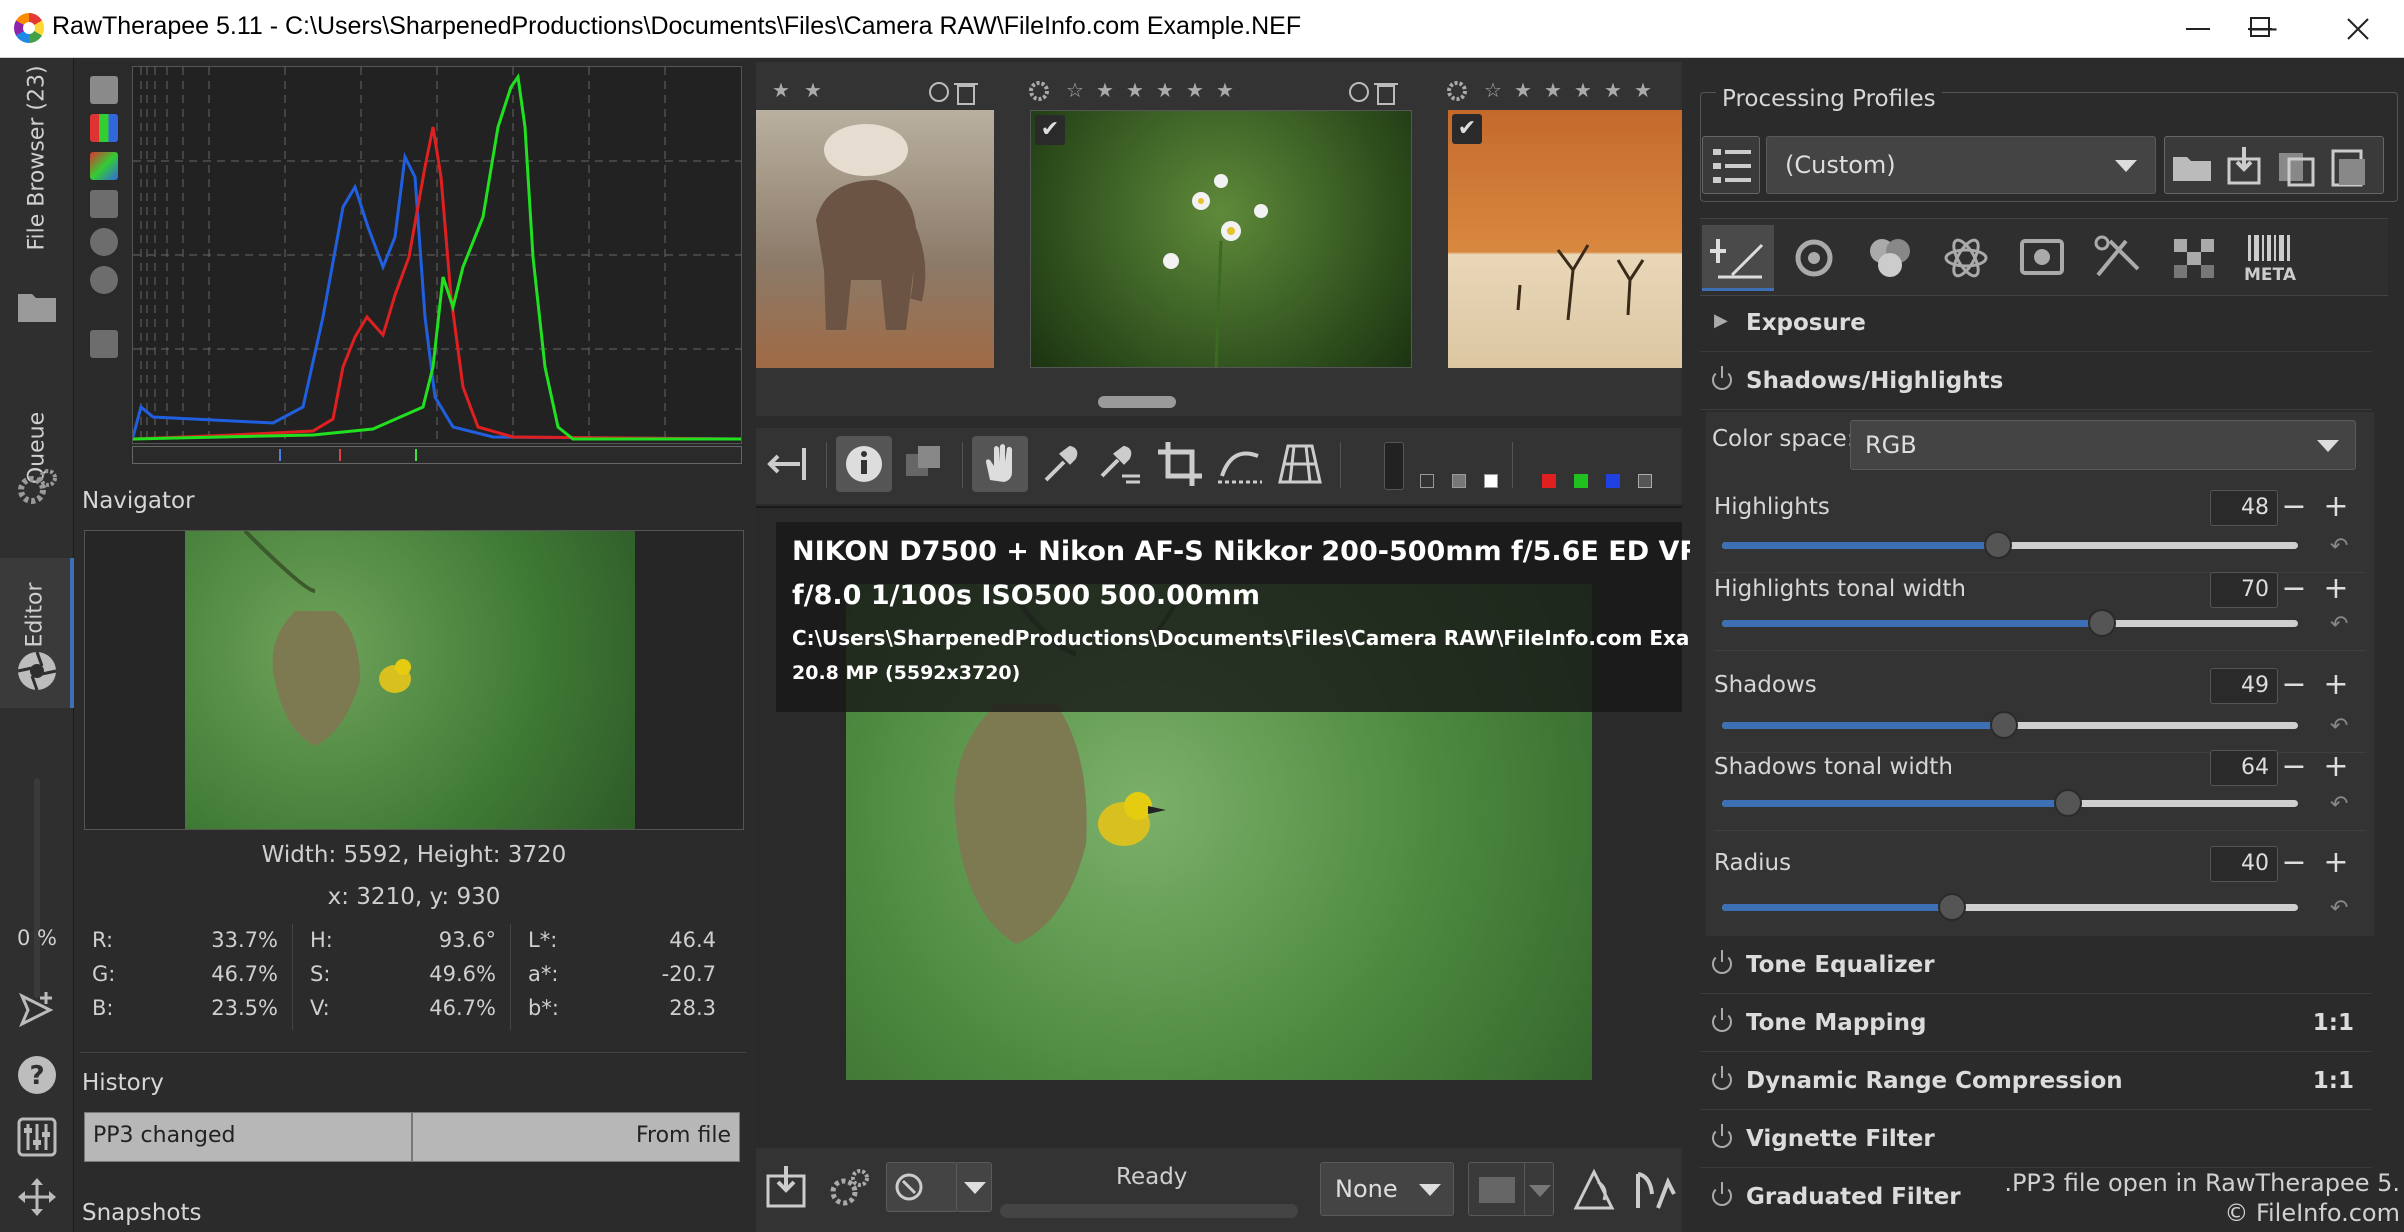 Image resolution: width=2404 pixels, height=1232 pixels. What do you see at coordinates (37, 1197) in the screenshot?
I see `fullscreen-icon` at bounding box center [37, 1197].